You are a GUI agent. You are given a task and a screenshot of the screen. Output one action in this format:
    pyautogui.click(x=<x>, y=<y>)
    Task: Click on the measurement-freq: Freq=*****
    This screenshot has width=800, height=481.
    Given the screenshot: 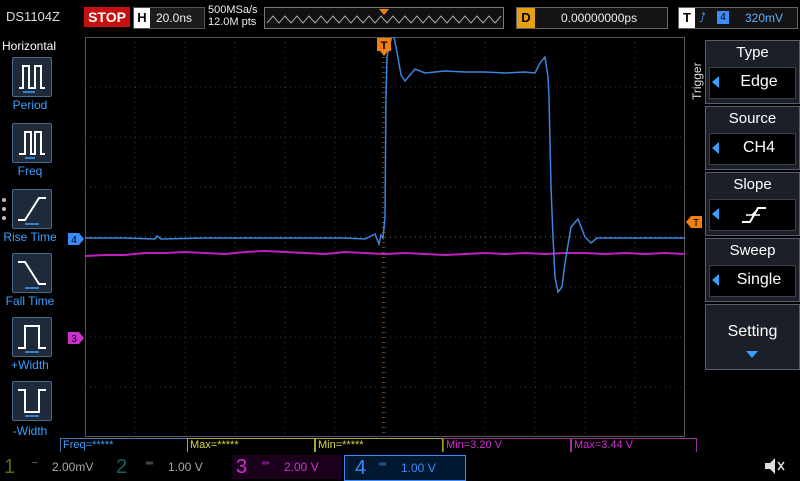 What is the action you would take?
    pyautogui.click(x=124, y=445)
    